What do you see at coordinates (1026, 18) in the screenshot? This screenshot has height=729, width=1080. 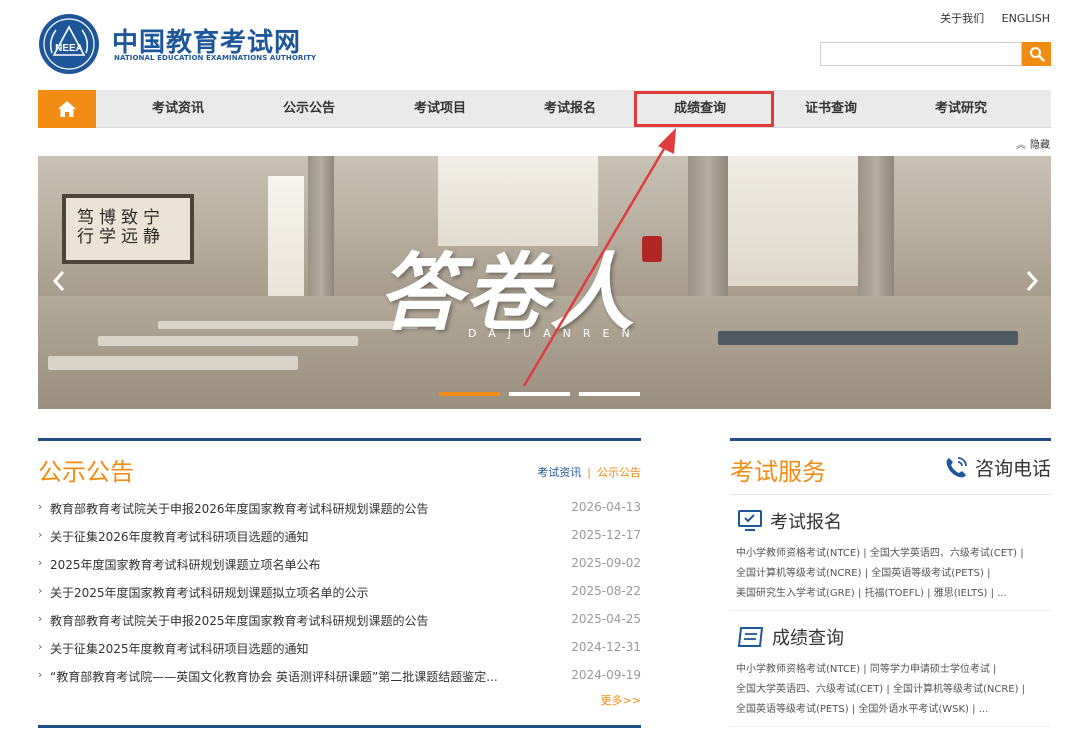 I see `english-link: ENGLISH` at bounding box center [1026, 18].